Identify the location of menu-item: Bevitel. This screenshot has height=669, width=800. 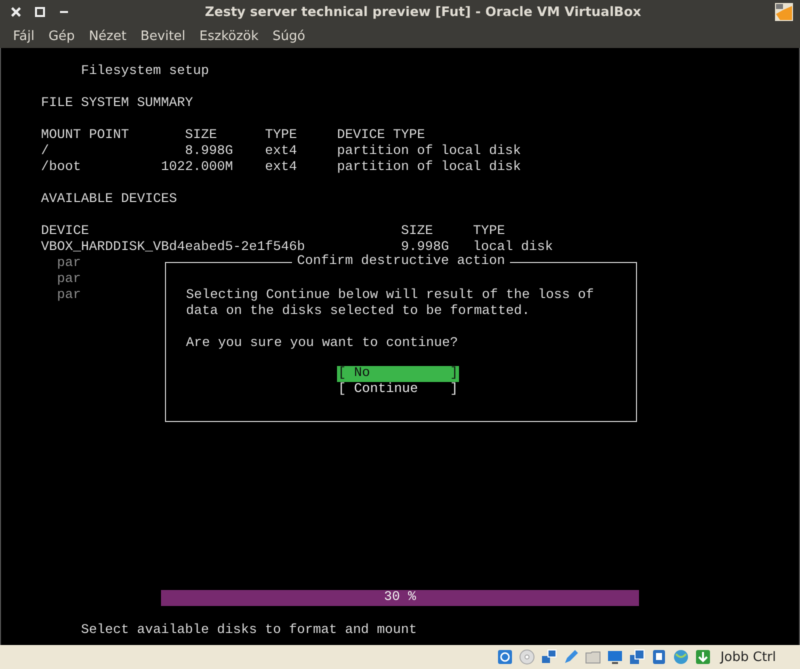
(162, 36).